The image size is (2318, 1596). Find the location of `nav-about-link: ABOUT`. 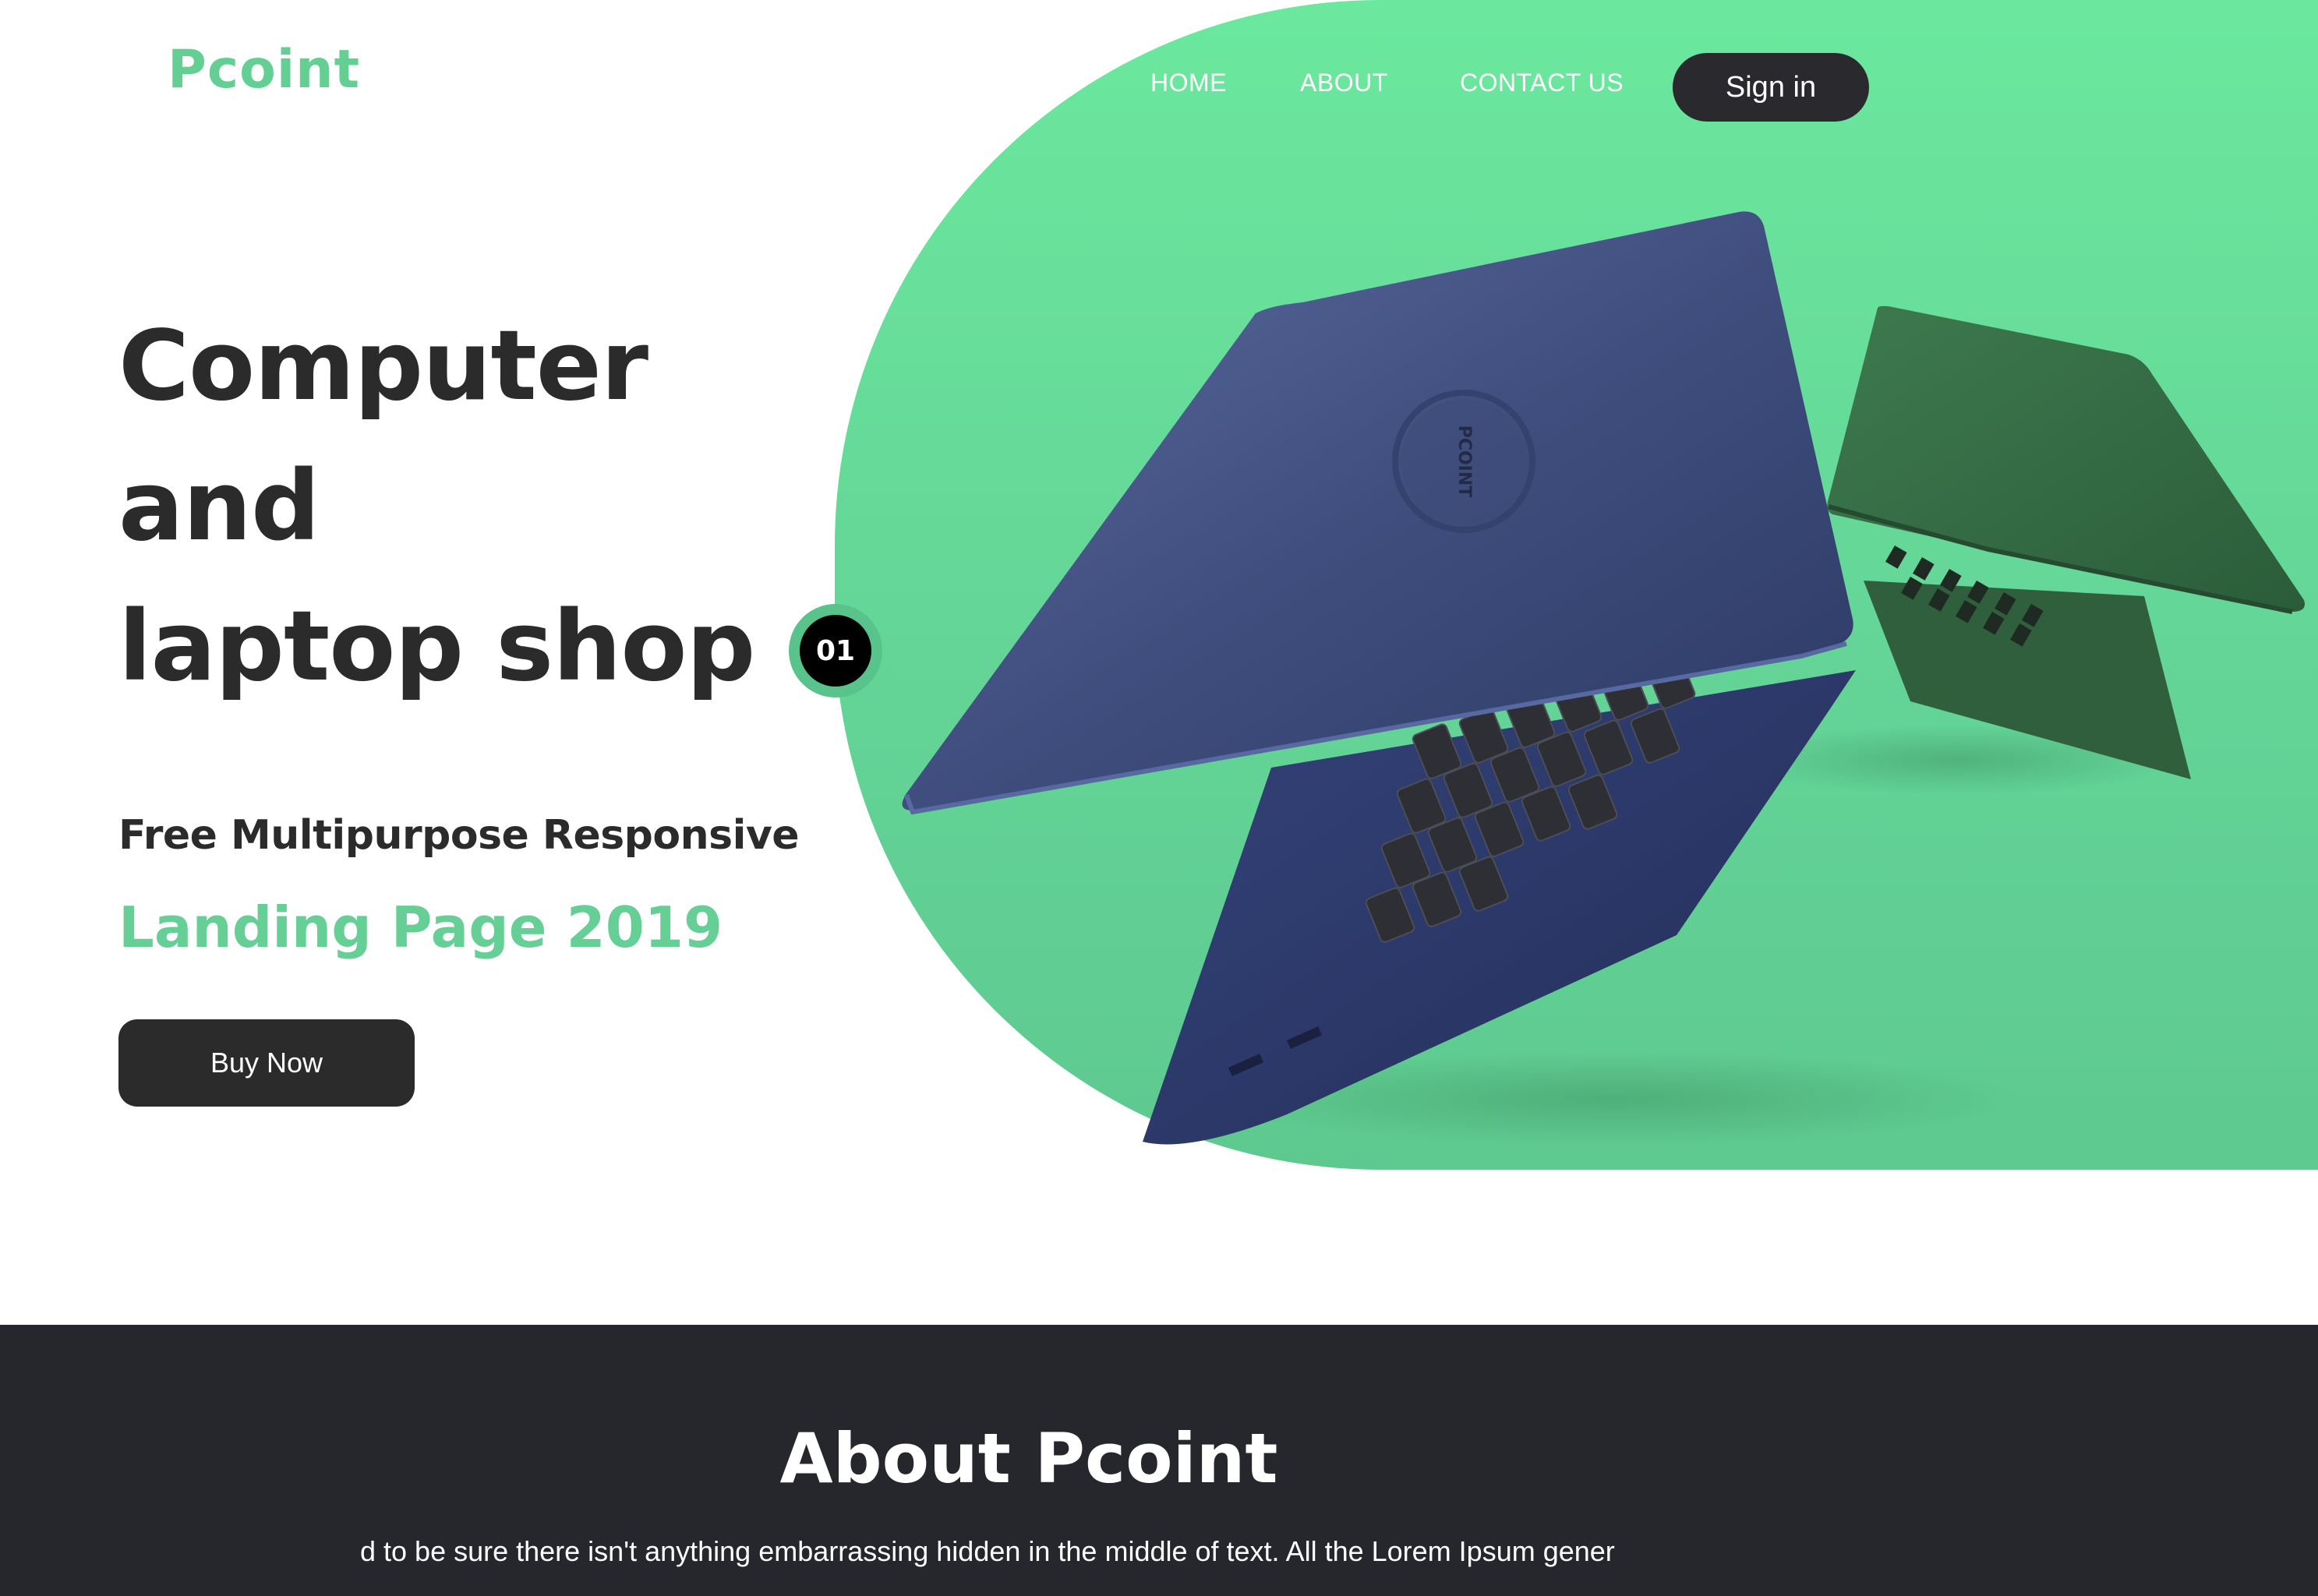

nav-about-link: ABOUT is located at coordinates (1344, 83).